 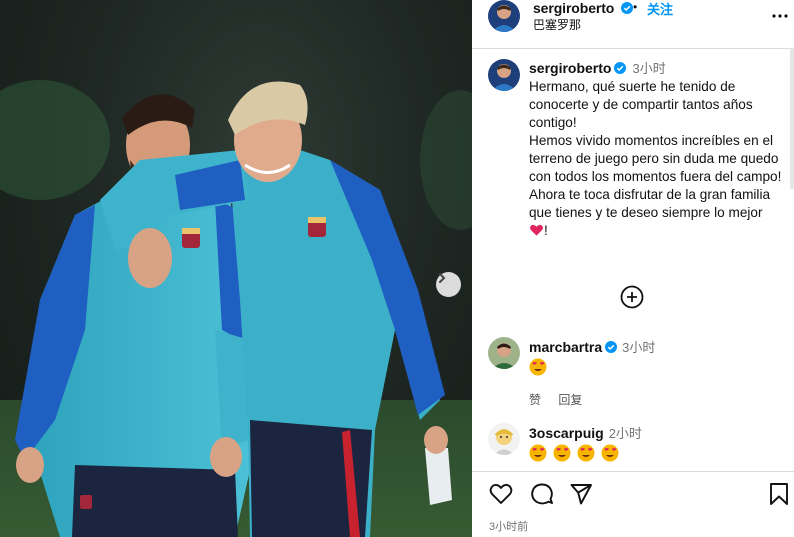 I want to click on plus-circle-icon, so click(x=632, y=297).